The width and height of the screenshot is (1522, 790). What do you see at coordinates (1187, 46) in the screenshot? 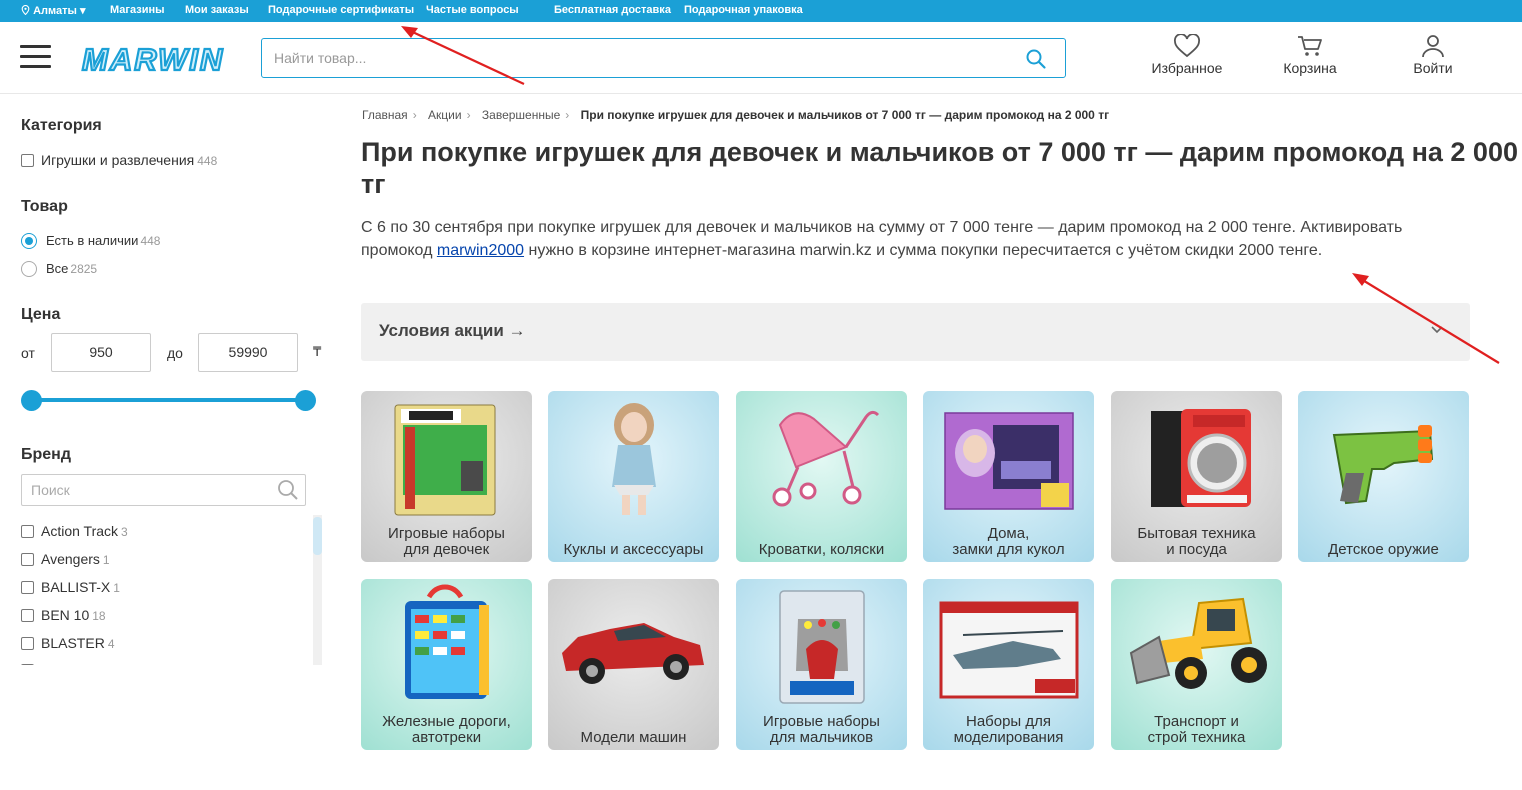
I see `heart-icon` at bounding box center [1187, 46].